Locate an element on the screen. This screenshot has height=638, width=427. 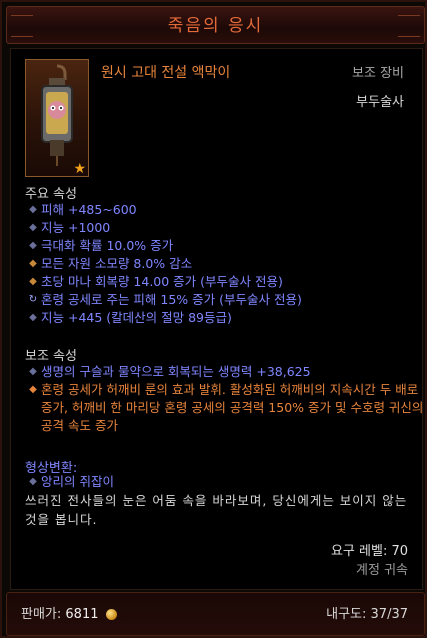
item-icon-box: ★ is located at coordinates (57, 118).